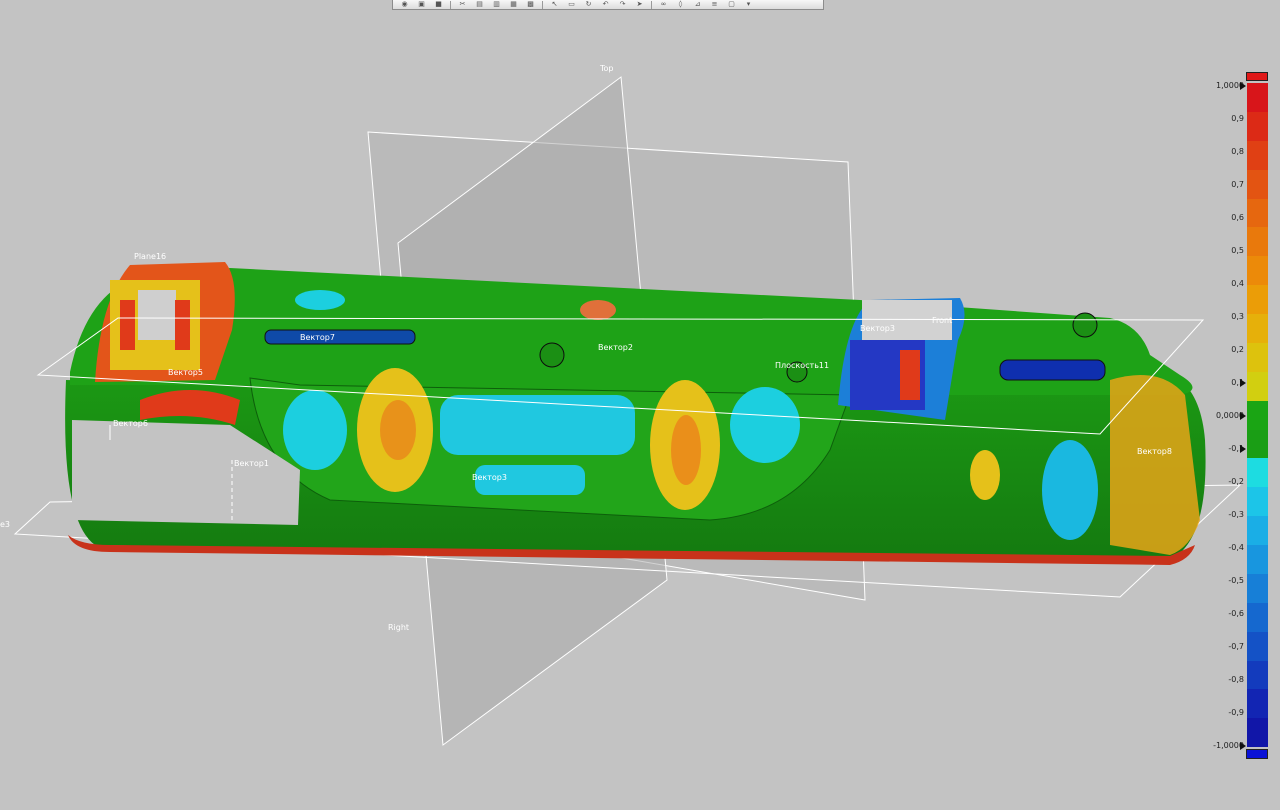 The width and height of the screenshot is (1280, 810). I want to click on label-vector7: Вектор7, so click(317, 337).